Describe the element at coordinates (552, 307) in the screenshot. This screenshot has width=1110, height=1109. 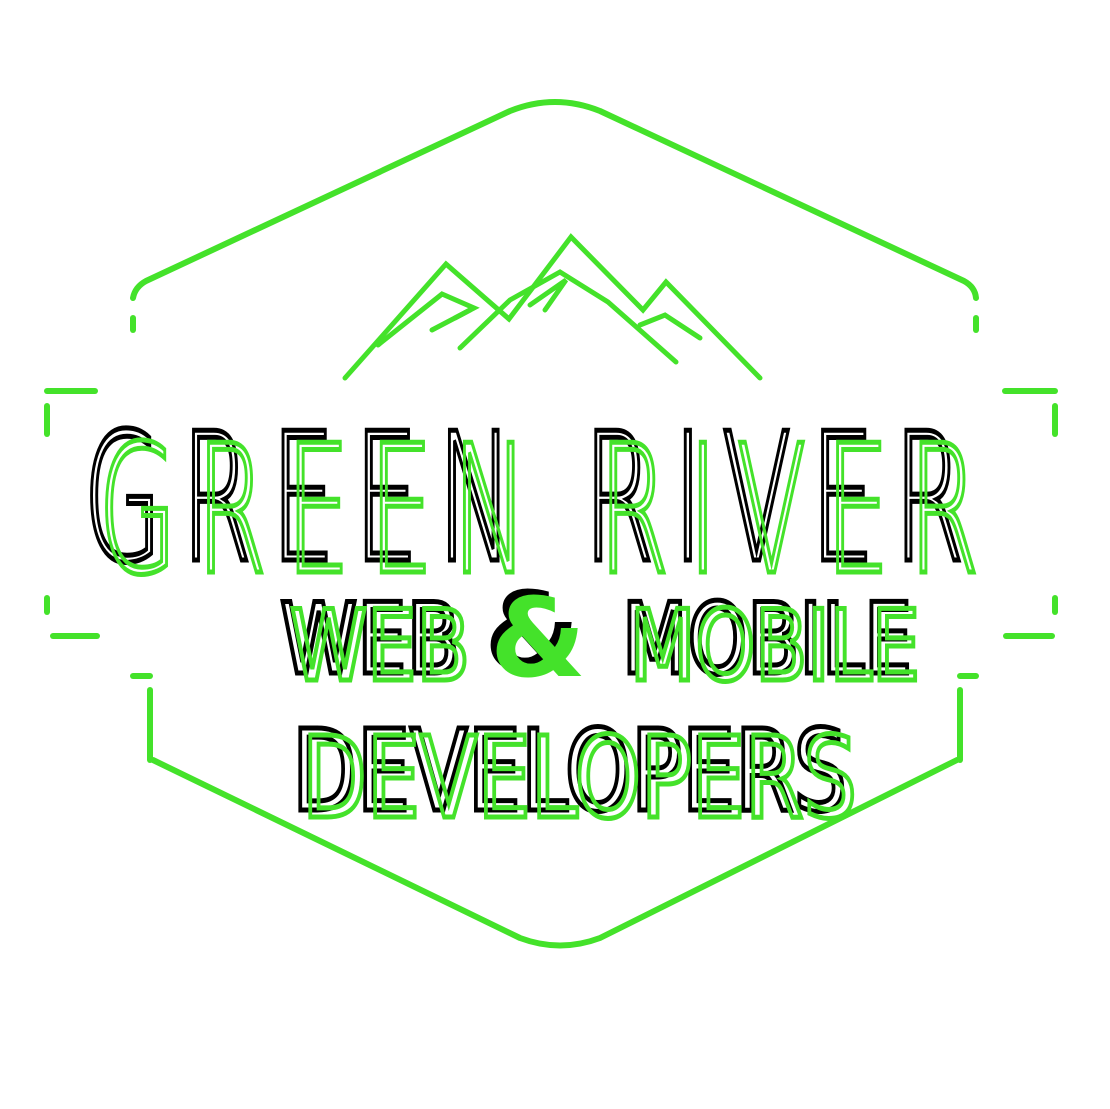
I see `mountain-icon` at that location.